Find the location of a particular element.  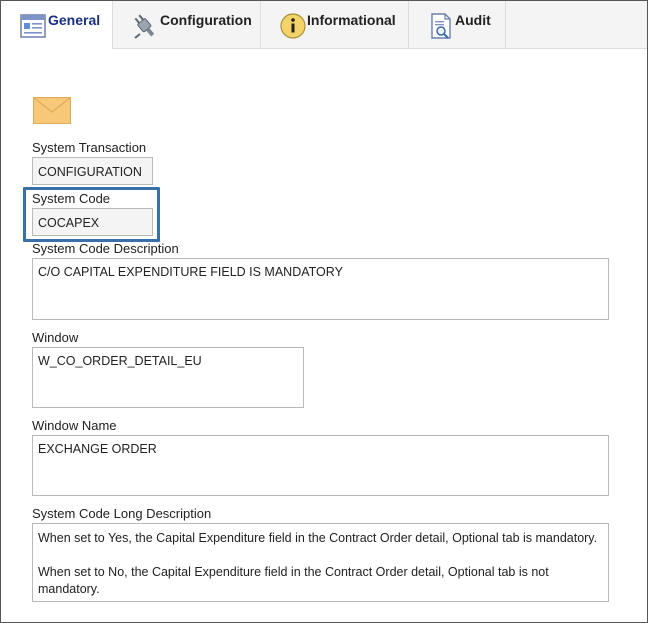

tab-informational: Informational is located at coordinates (335, 24).